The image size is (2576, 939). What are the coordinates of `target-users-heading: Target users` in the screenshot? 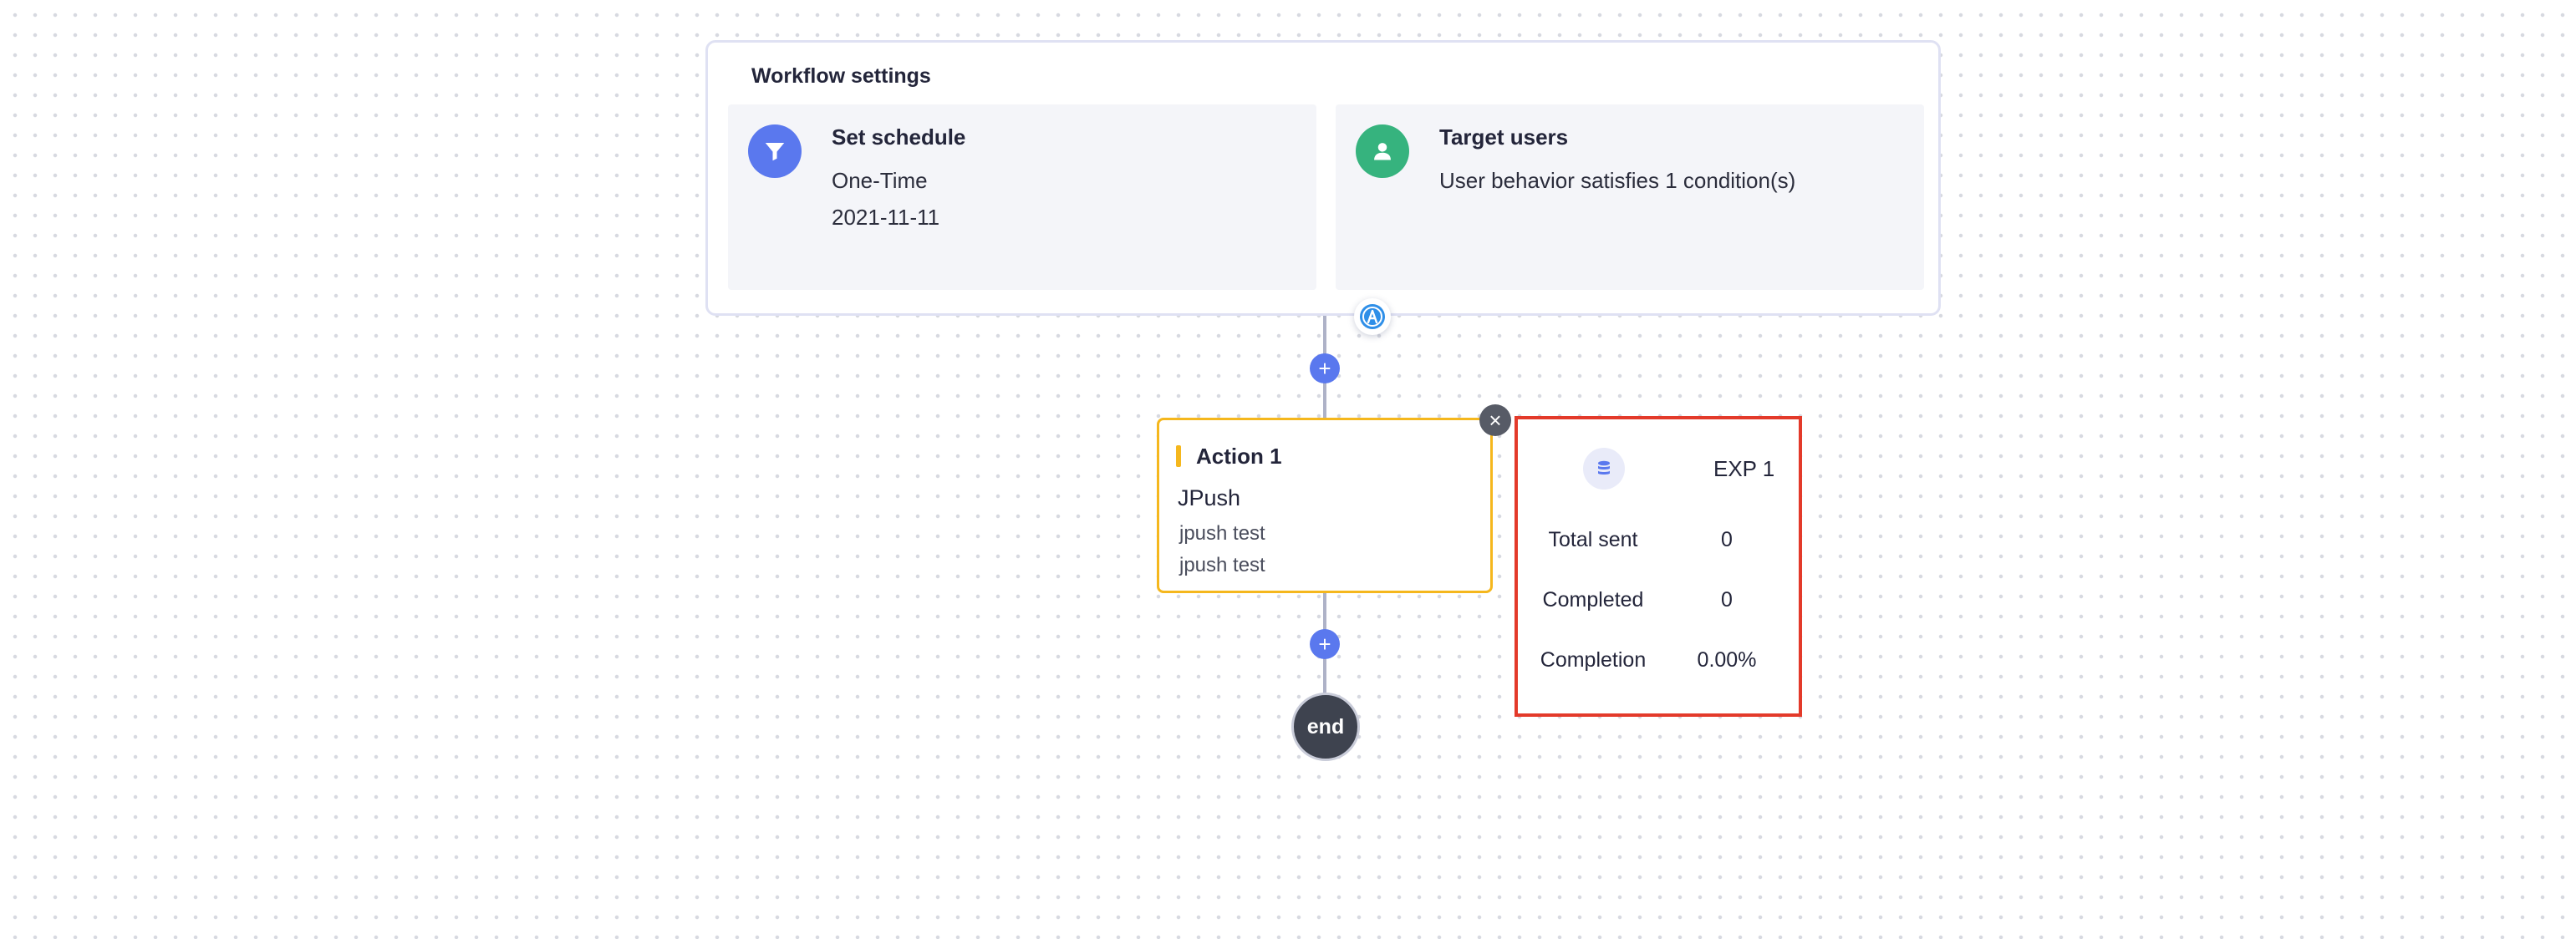 It's located at (1504, 137).